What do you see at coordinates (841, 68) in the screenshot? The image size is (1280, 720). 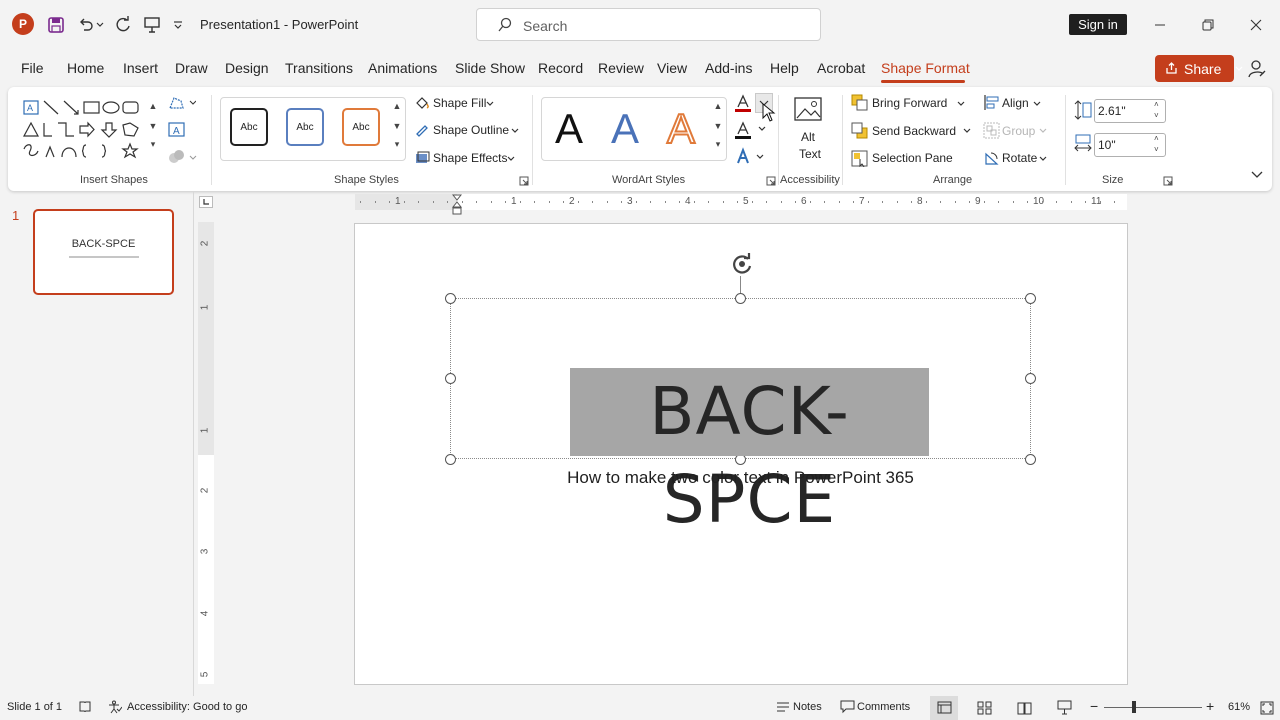 I see `tab-acrobat: Acrobat` at bounding box center [841, 68].